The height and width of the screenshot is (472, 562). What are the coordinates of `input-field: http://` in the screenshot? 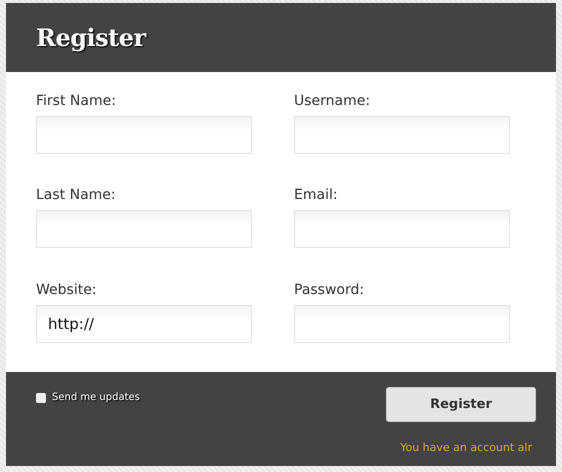 It's located at (144, 323).